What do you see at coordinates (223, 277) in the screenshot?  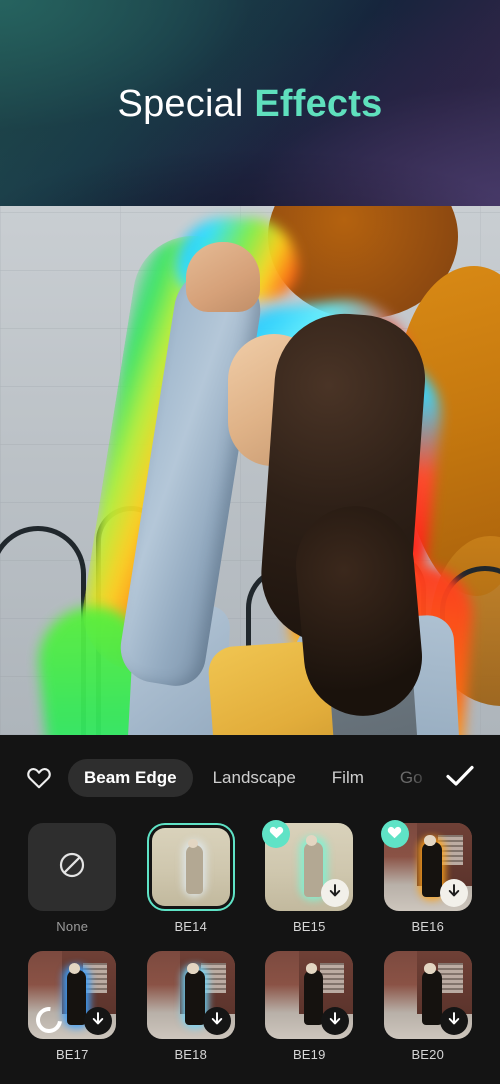 I see `subject-hand` at bounding box center [223, 277].